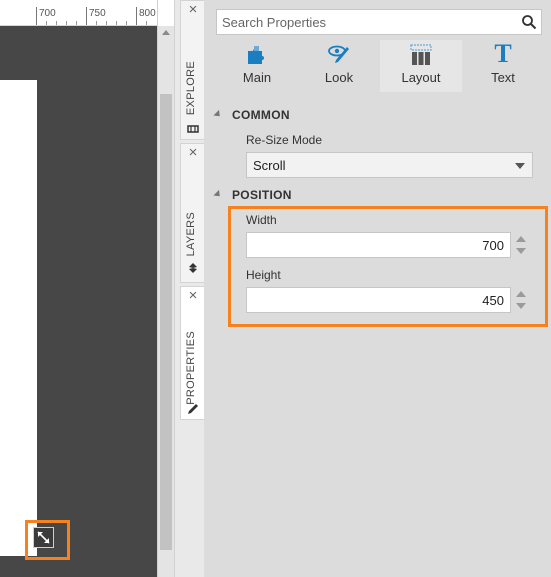  What do you see at coordinates (421, 77) in the screenshot?
I see `tab-layout-label: Layout` at bounding box center [421, 77].